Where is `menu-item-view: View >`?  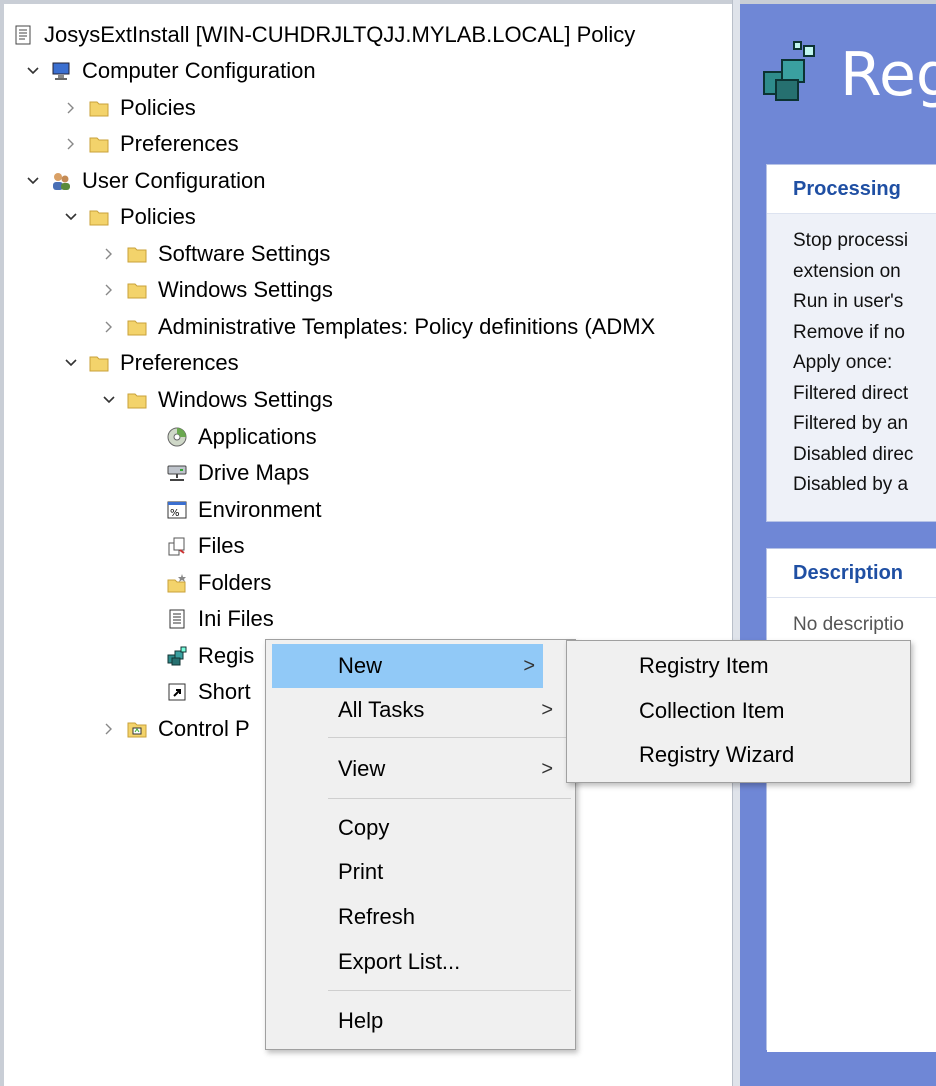 menu-item-view: View > is located at coordinates (420, 769).